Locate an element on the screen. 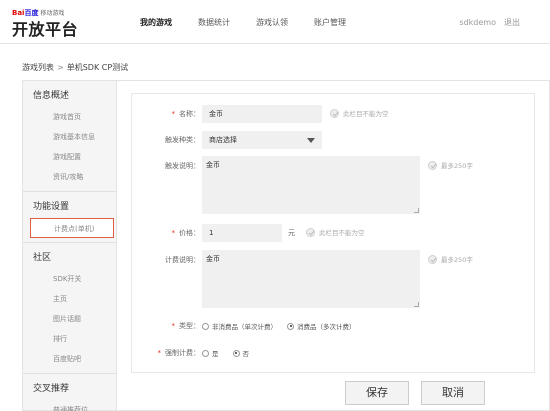  nav-game-claim: 游戏认领 is located at coordinates (272, 22).